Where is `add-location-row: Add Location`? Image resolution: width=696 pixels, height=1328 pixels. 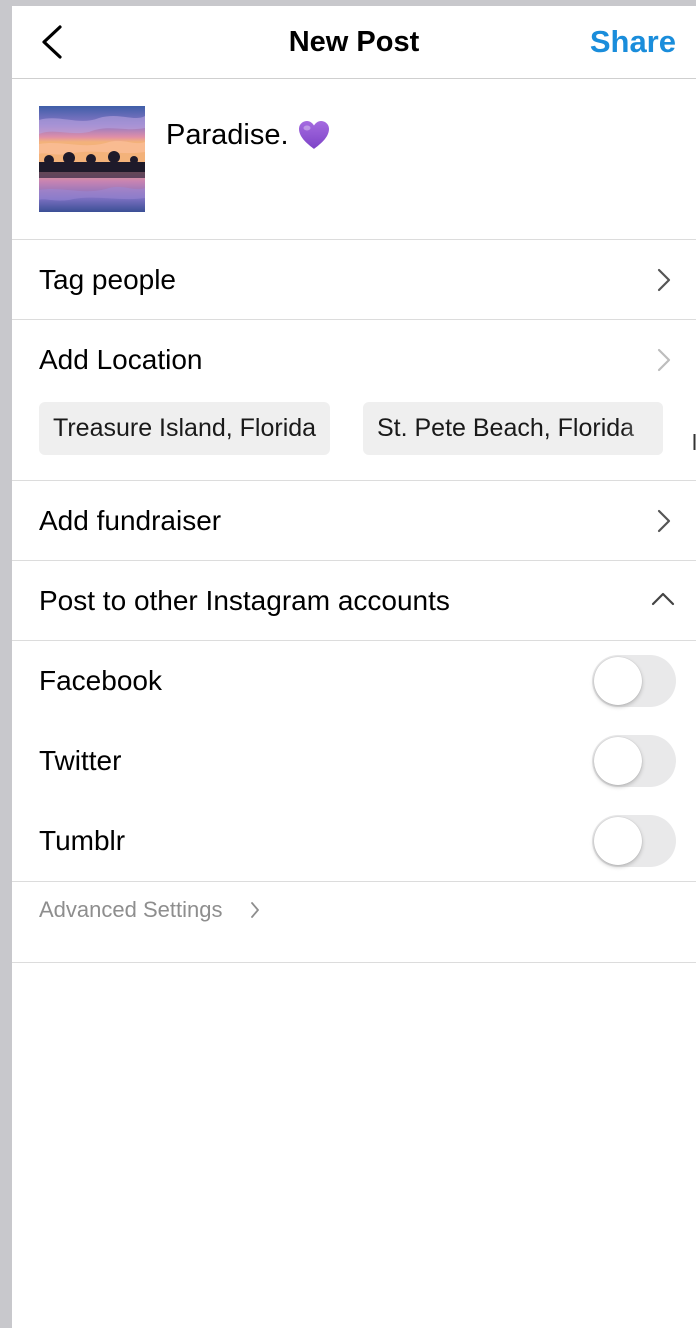
add-location-row: Add Location is located at coordinates (354, 360).